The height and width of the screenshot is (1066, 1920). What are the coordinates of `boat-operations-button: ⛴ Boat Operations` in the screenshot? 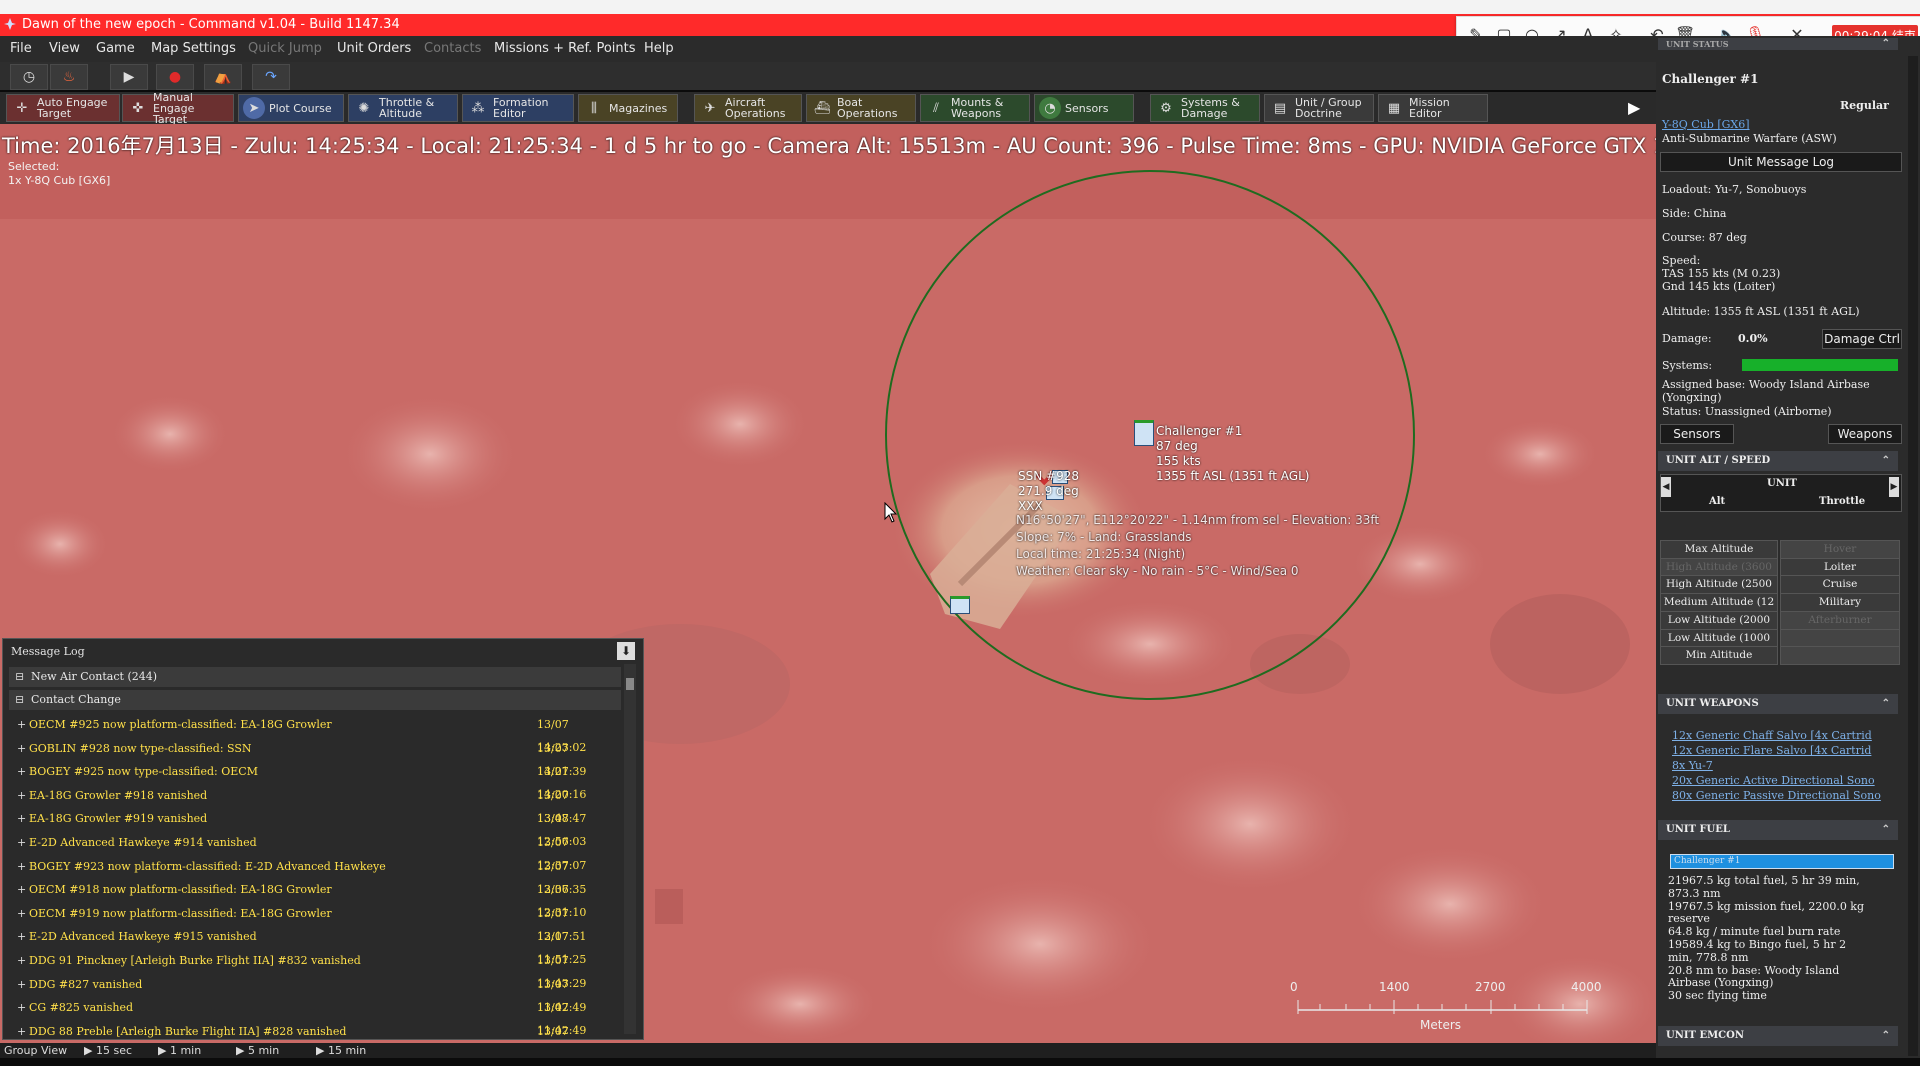 It's located at (861, 108).